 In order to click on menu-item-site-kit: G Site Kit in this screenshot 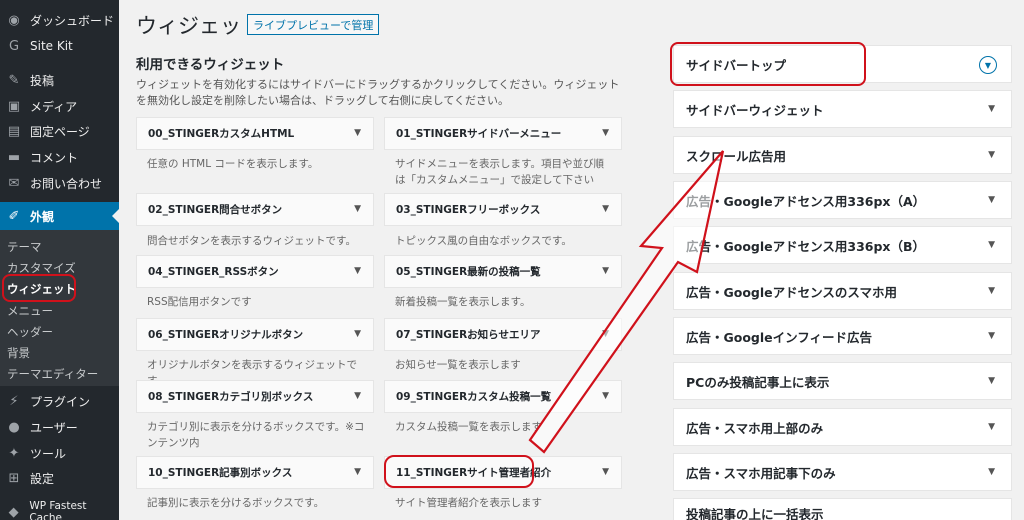, I will do `click(59, 46)`.